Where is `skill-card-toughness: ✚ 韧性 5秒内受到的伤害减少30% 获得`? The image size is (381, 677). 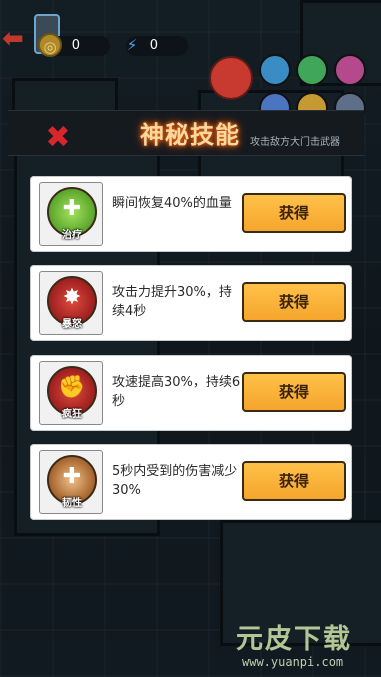 skill-card-toughness: ✚ 韧性 5秒内受到的伤害减少30% 获得 is located at coordinates (191, 482).